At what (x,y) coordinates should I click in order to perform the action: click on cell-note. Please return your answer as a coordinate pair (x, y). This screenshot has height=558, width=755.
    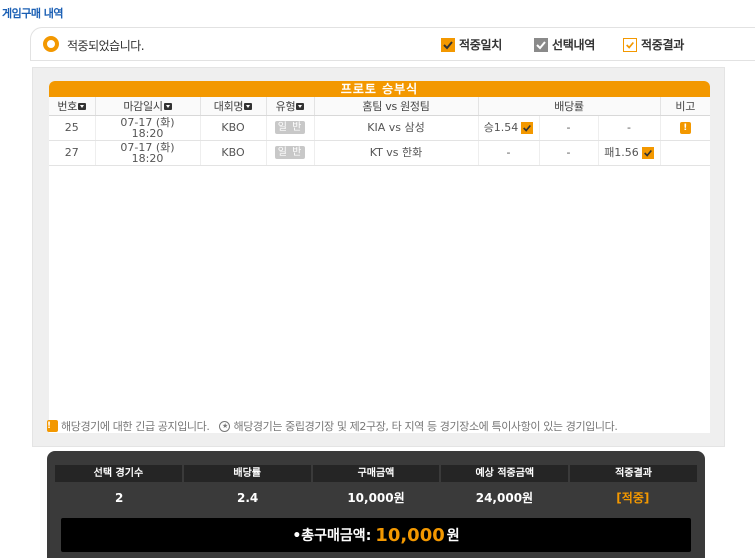
    Looking at the image, I should click on (685, 153).